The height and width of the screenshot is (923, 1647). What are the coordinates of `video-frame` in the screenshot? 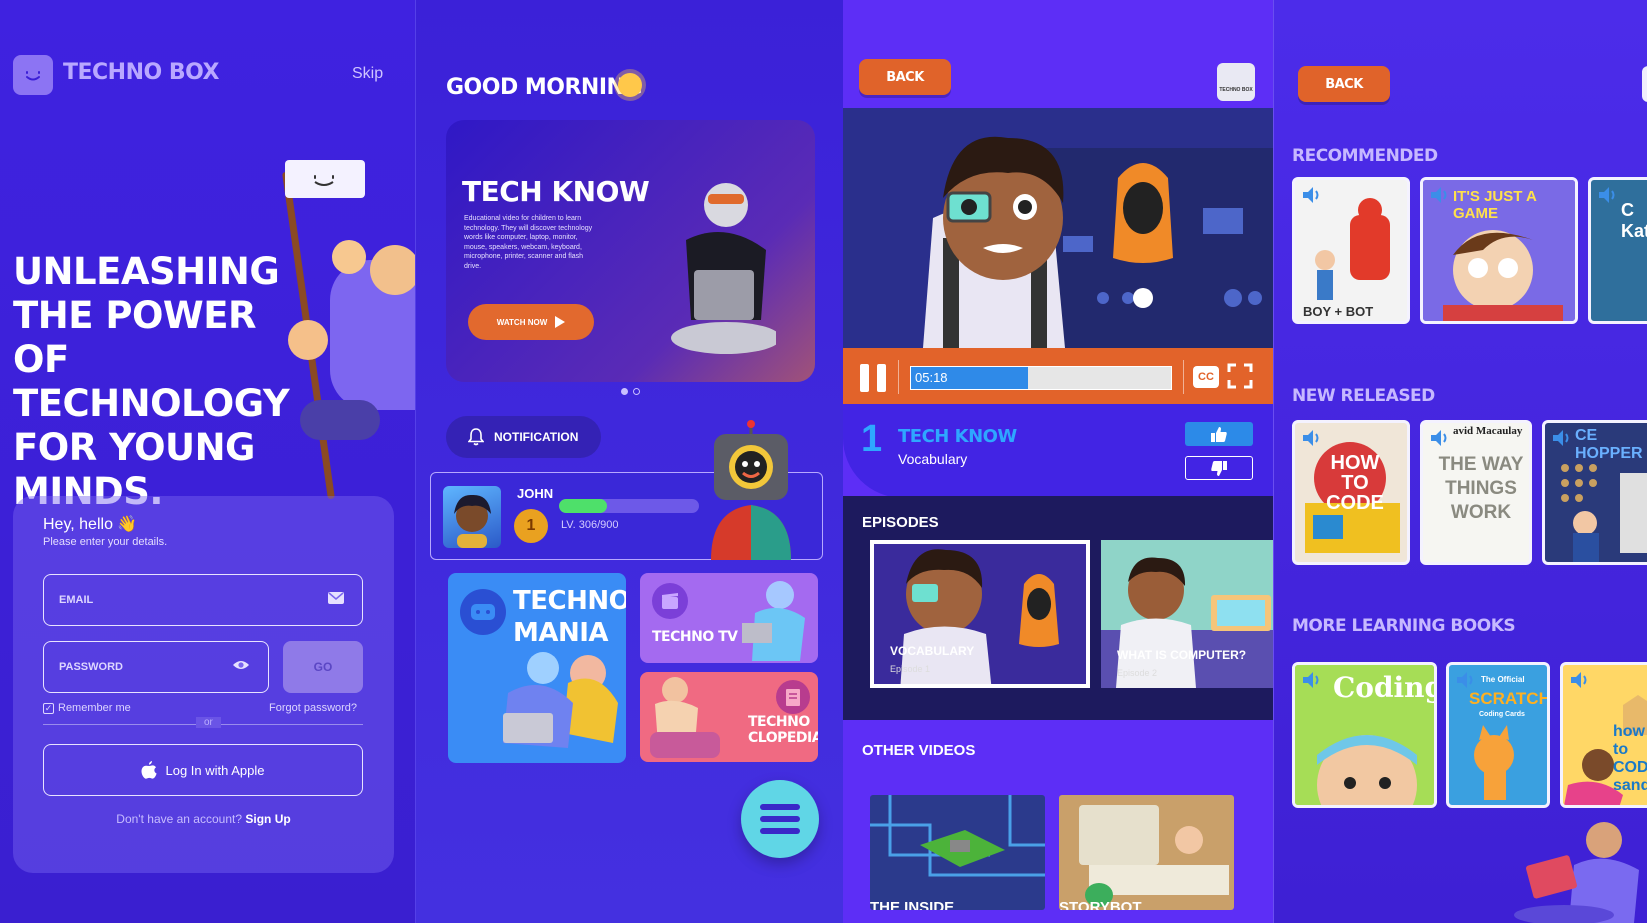 It's located at (1058, 228).